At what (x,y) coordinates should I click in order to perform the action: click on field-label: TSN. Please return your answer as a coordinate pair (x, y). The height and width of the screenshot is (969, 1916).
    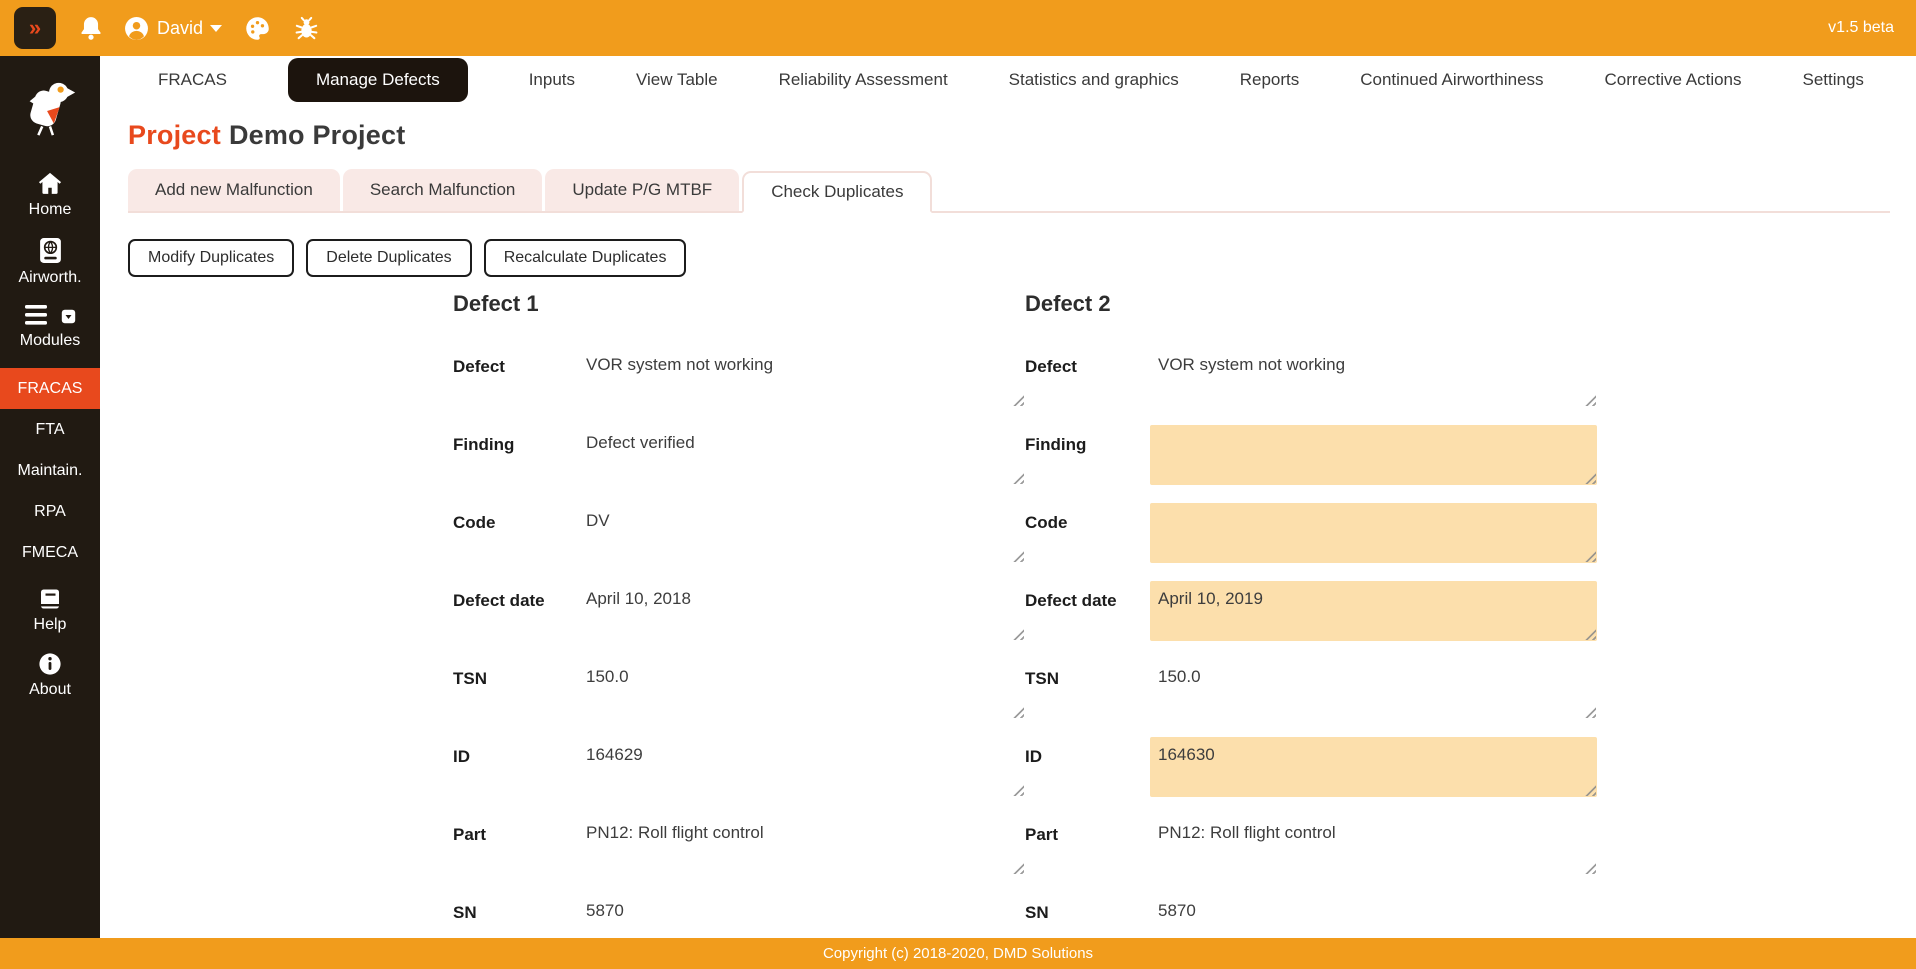
    Looking at the image, I should click on (470, 678).